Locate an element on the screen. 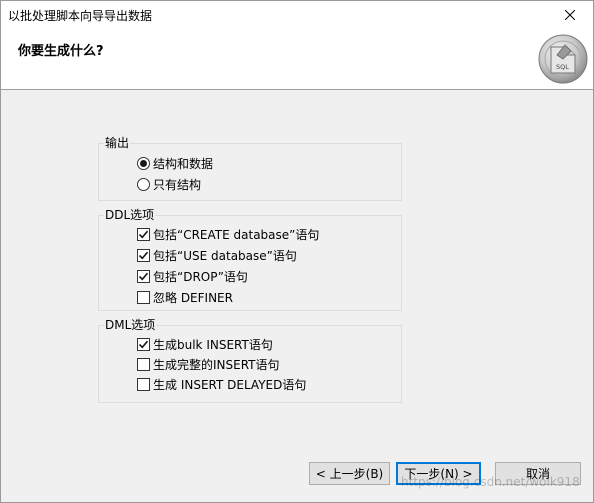  checkbox-label: 忽略 DEFINER is located at coordinates (193, 297).